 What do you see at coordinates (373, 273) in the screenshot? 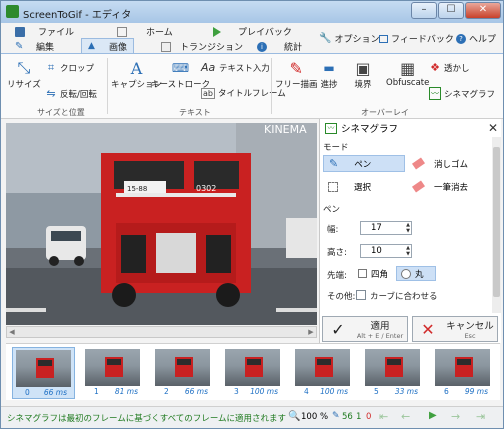
I see `tip-square-option: 四角` at bounding box center [373, 273].